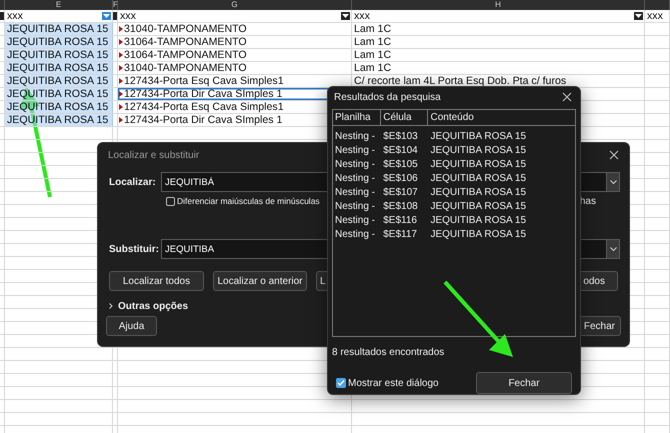 The height and width of the screenshot is (433, 670). I want to click on results-count: 8 resultados encontrados, so click(388, 352).